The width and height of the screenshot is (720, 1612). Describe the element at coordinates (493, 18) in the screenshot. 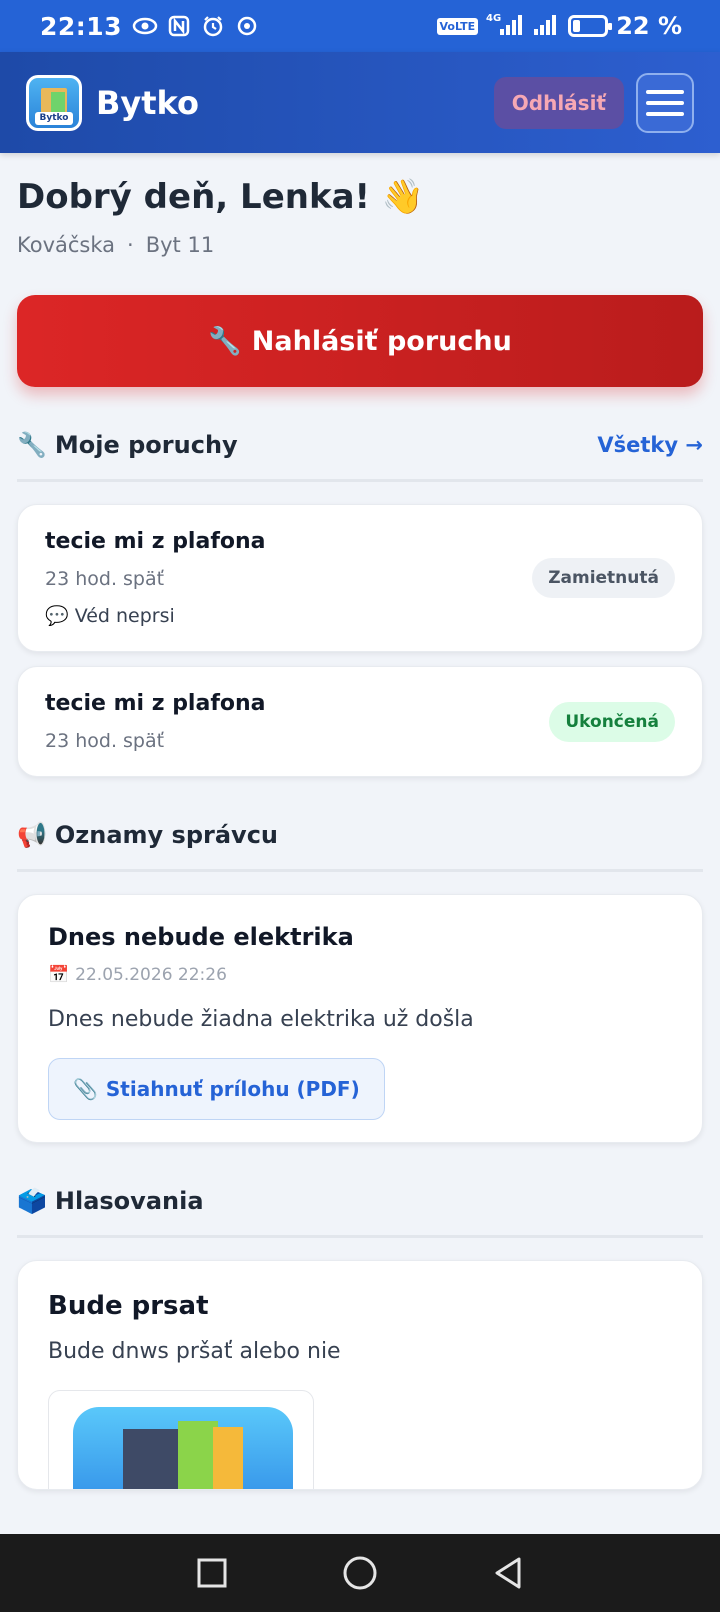

I see `svg-text: 4G` at that location.